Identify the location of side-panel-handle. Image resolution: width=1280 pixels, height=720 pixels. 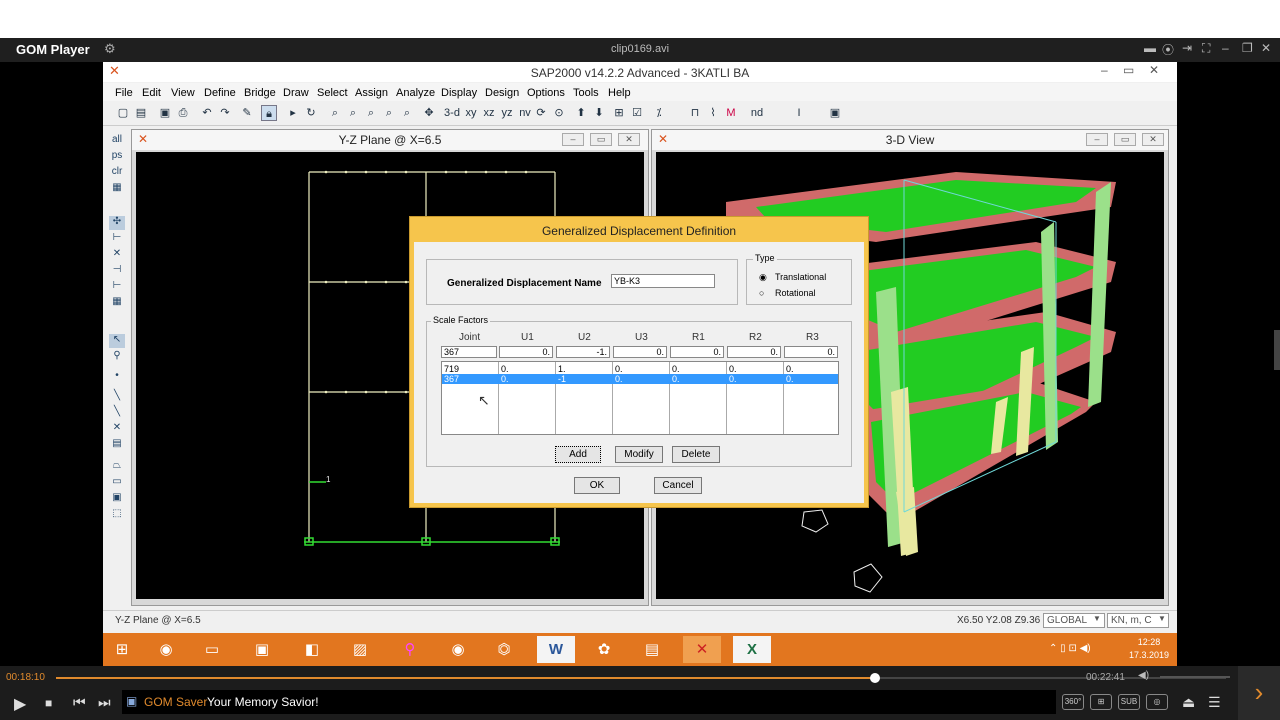
(1277, 350).